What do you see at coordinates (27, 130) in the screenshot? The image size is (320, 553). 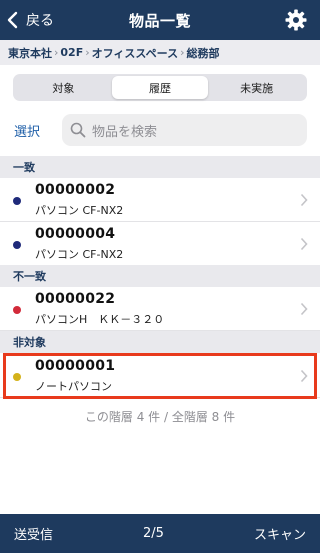 I see `select-button: 選択` at bounding box center [27, 130].